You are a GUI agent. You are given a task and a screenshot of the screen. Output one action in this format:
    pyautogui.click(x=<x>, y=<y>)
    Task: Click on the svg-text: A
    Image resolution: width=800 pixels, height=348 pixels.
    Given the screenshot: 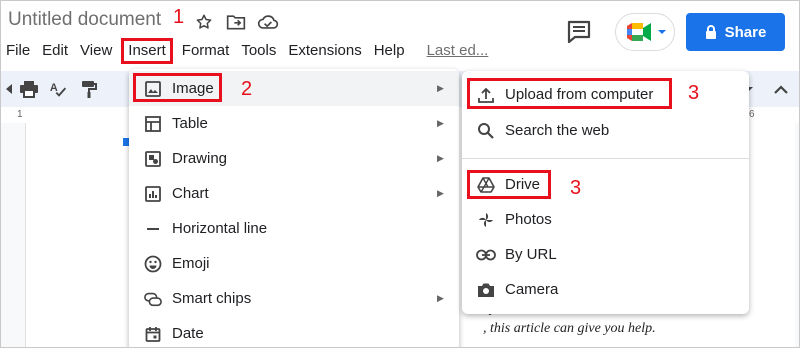 What is the action you would take?
    pyautogui.click(x=54, y=88)
    